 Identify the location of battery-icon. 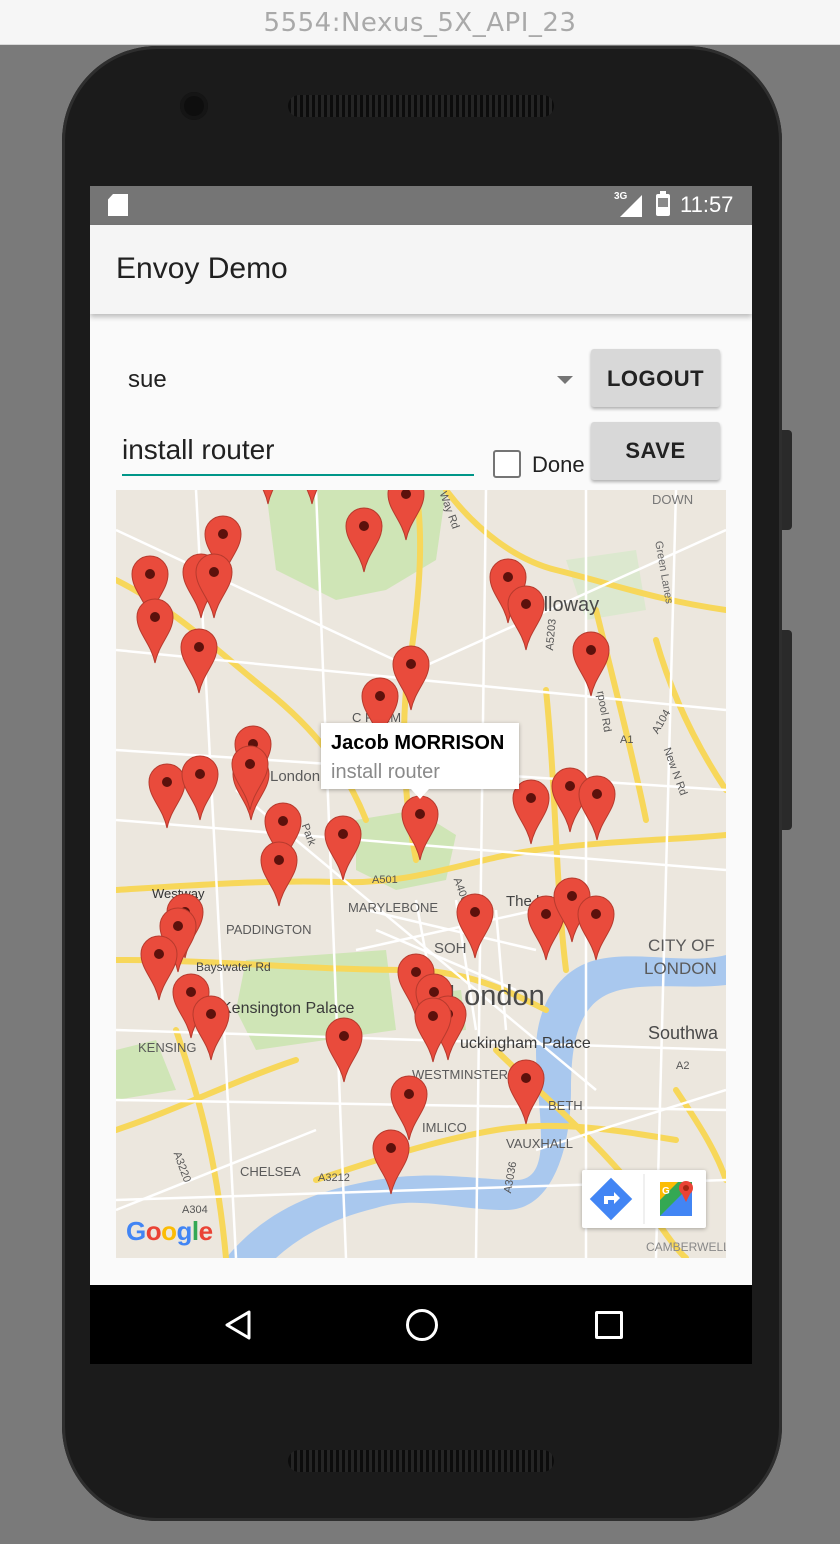
(663, 203).